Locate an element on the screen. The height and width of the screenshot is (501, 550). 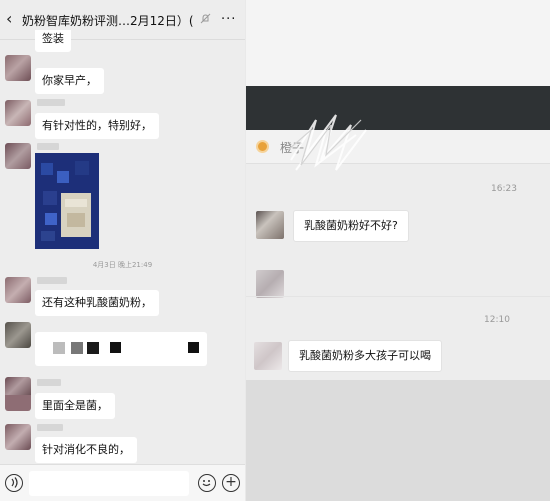
message-bubble: 签装 is located at coordinates (53, 41).